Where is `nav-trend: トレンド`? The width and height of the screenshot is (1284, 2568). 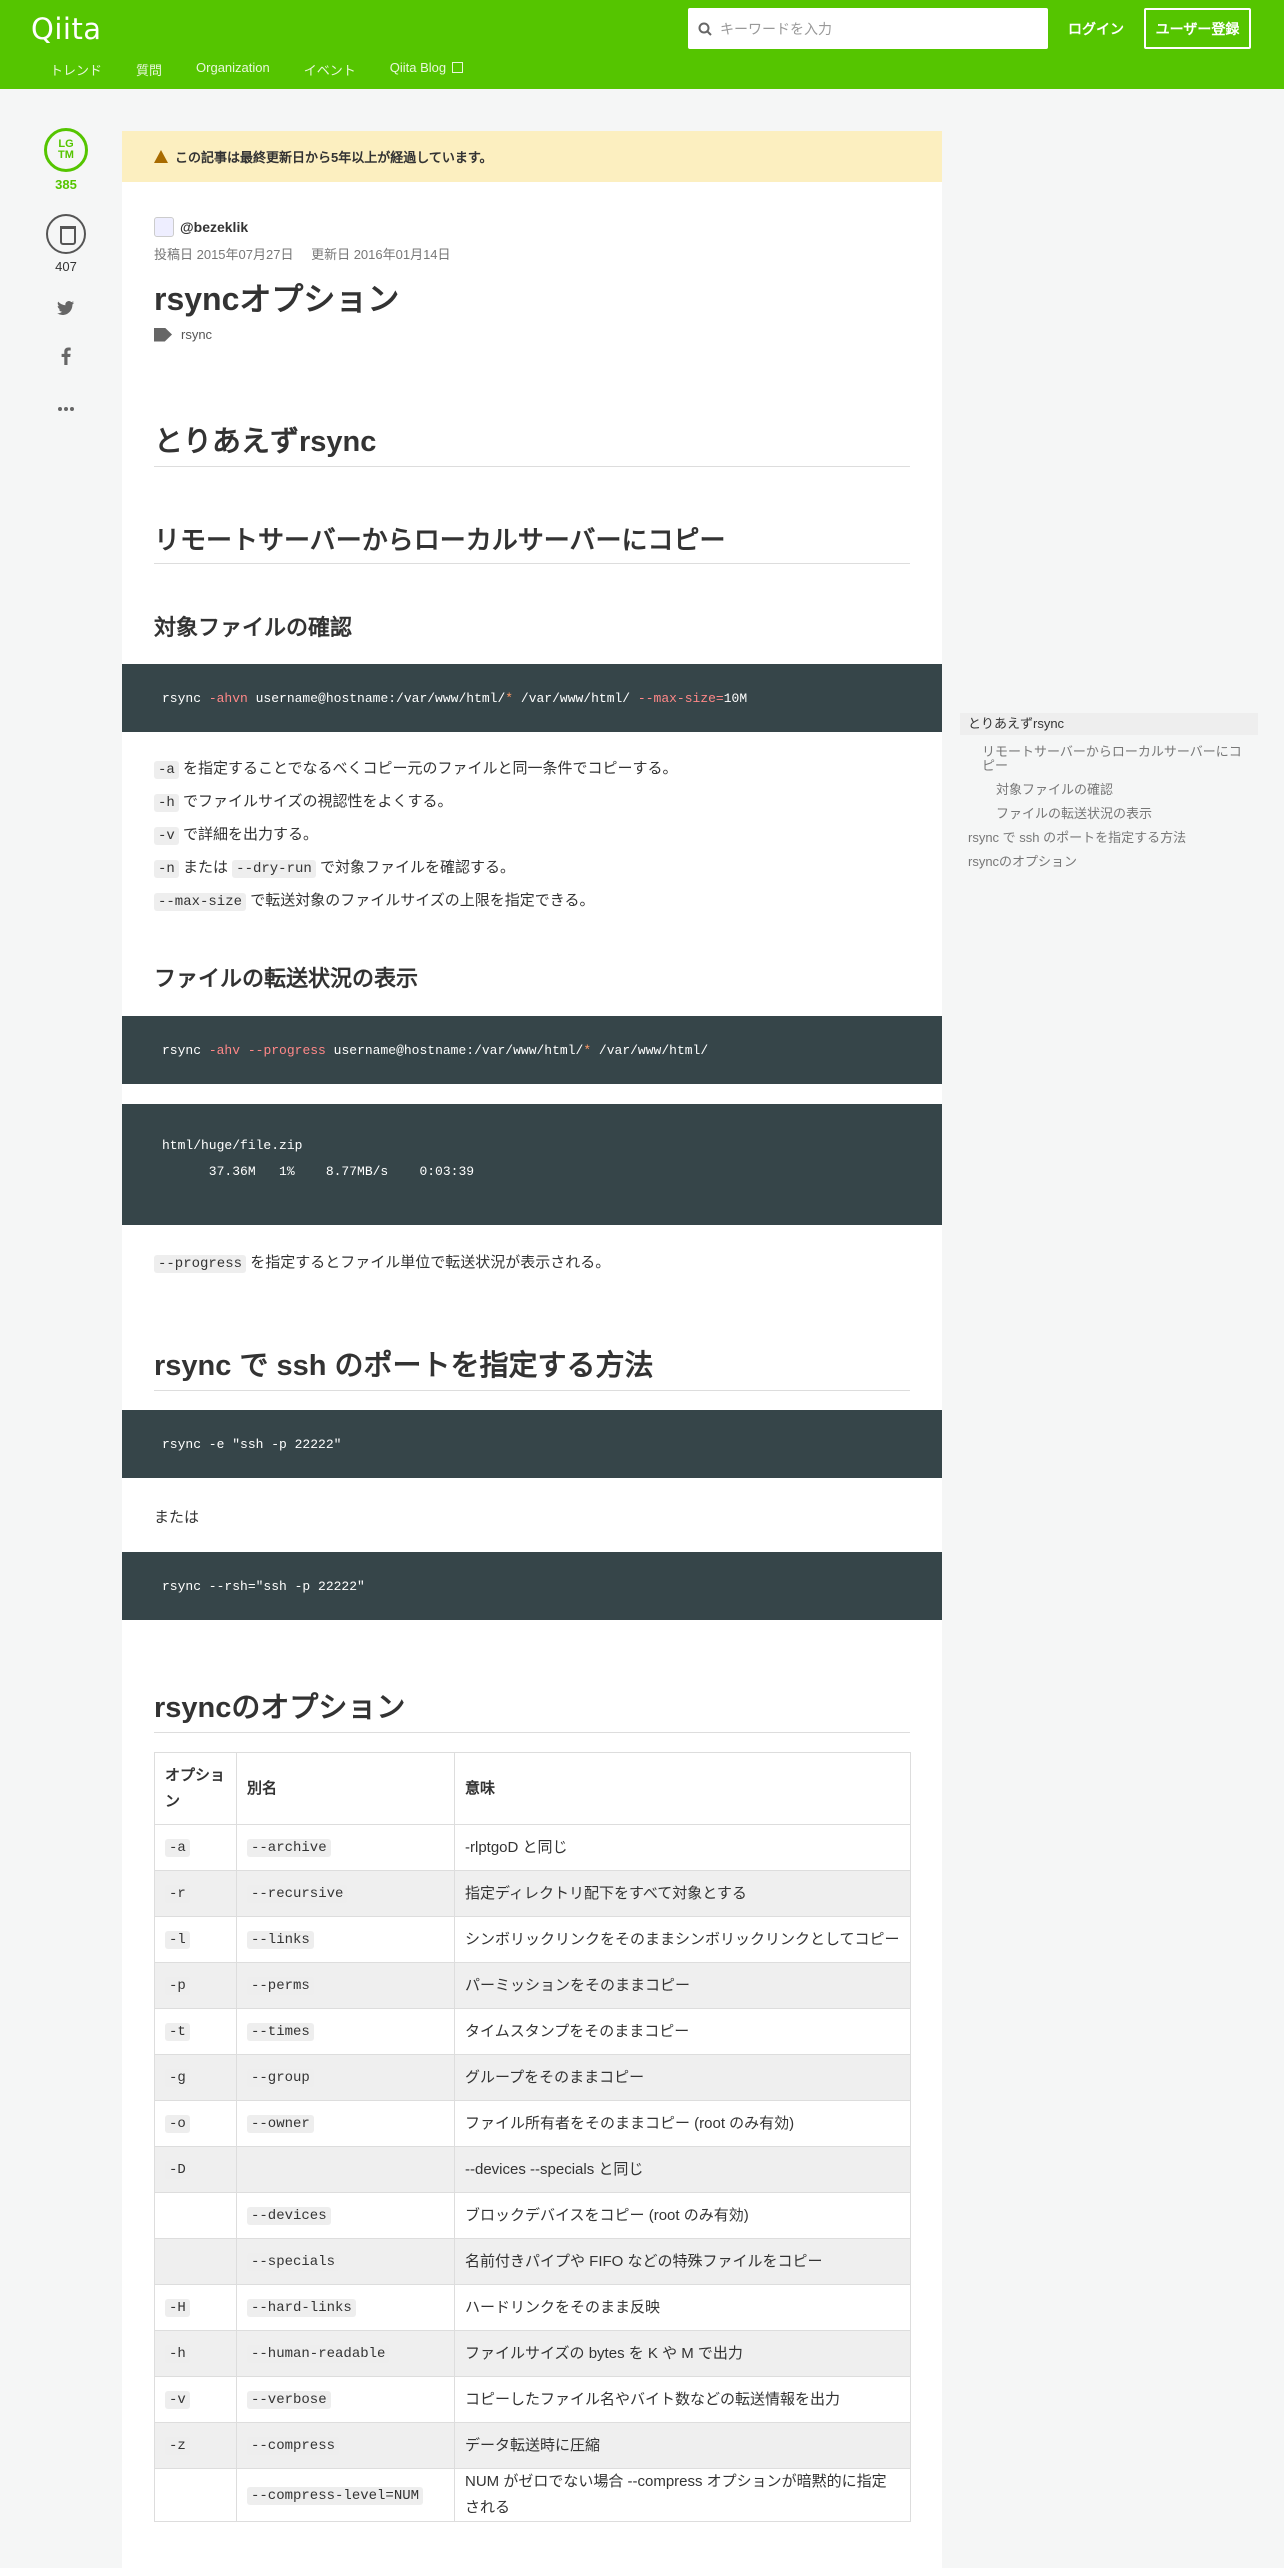 nav-trend: トレンド is located at coordinates (76, 69).